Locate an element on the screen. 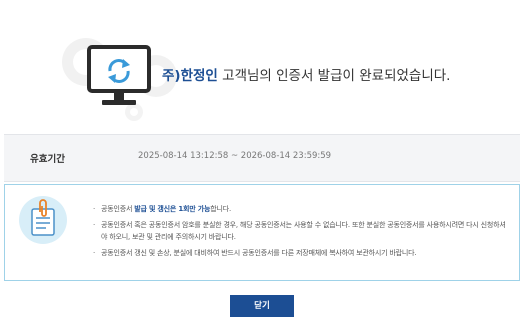  completion-message: 주)한정인 고객님의 인증서 발급이 완료되었습니다. is located at coordinates (306, 74).